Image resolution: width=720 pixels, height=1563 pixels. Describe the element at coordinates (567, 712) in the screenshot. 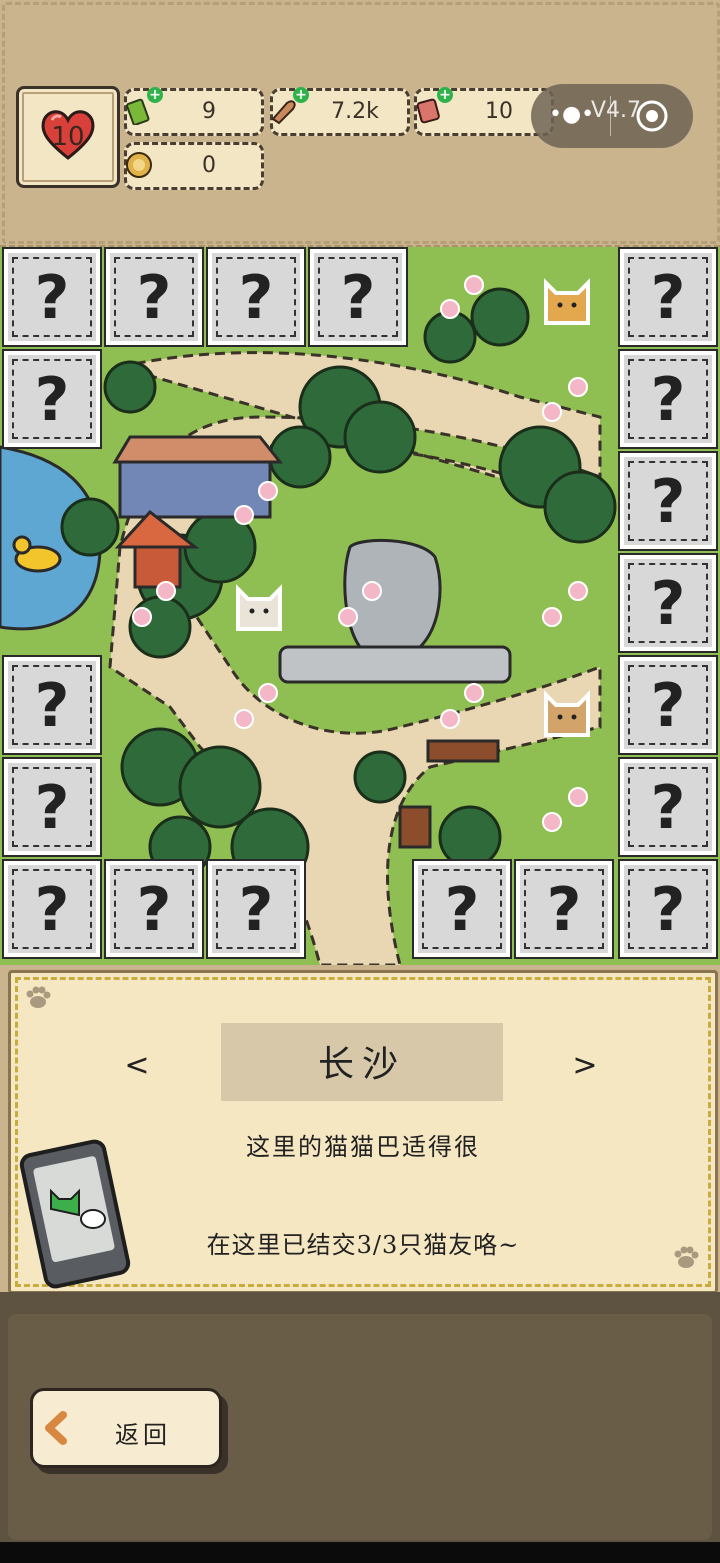

I see `tan-cat-icon` at that location.